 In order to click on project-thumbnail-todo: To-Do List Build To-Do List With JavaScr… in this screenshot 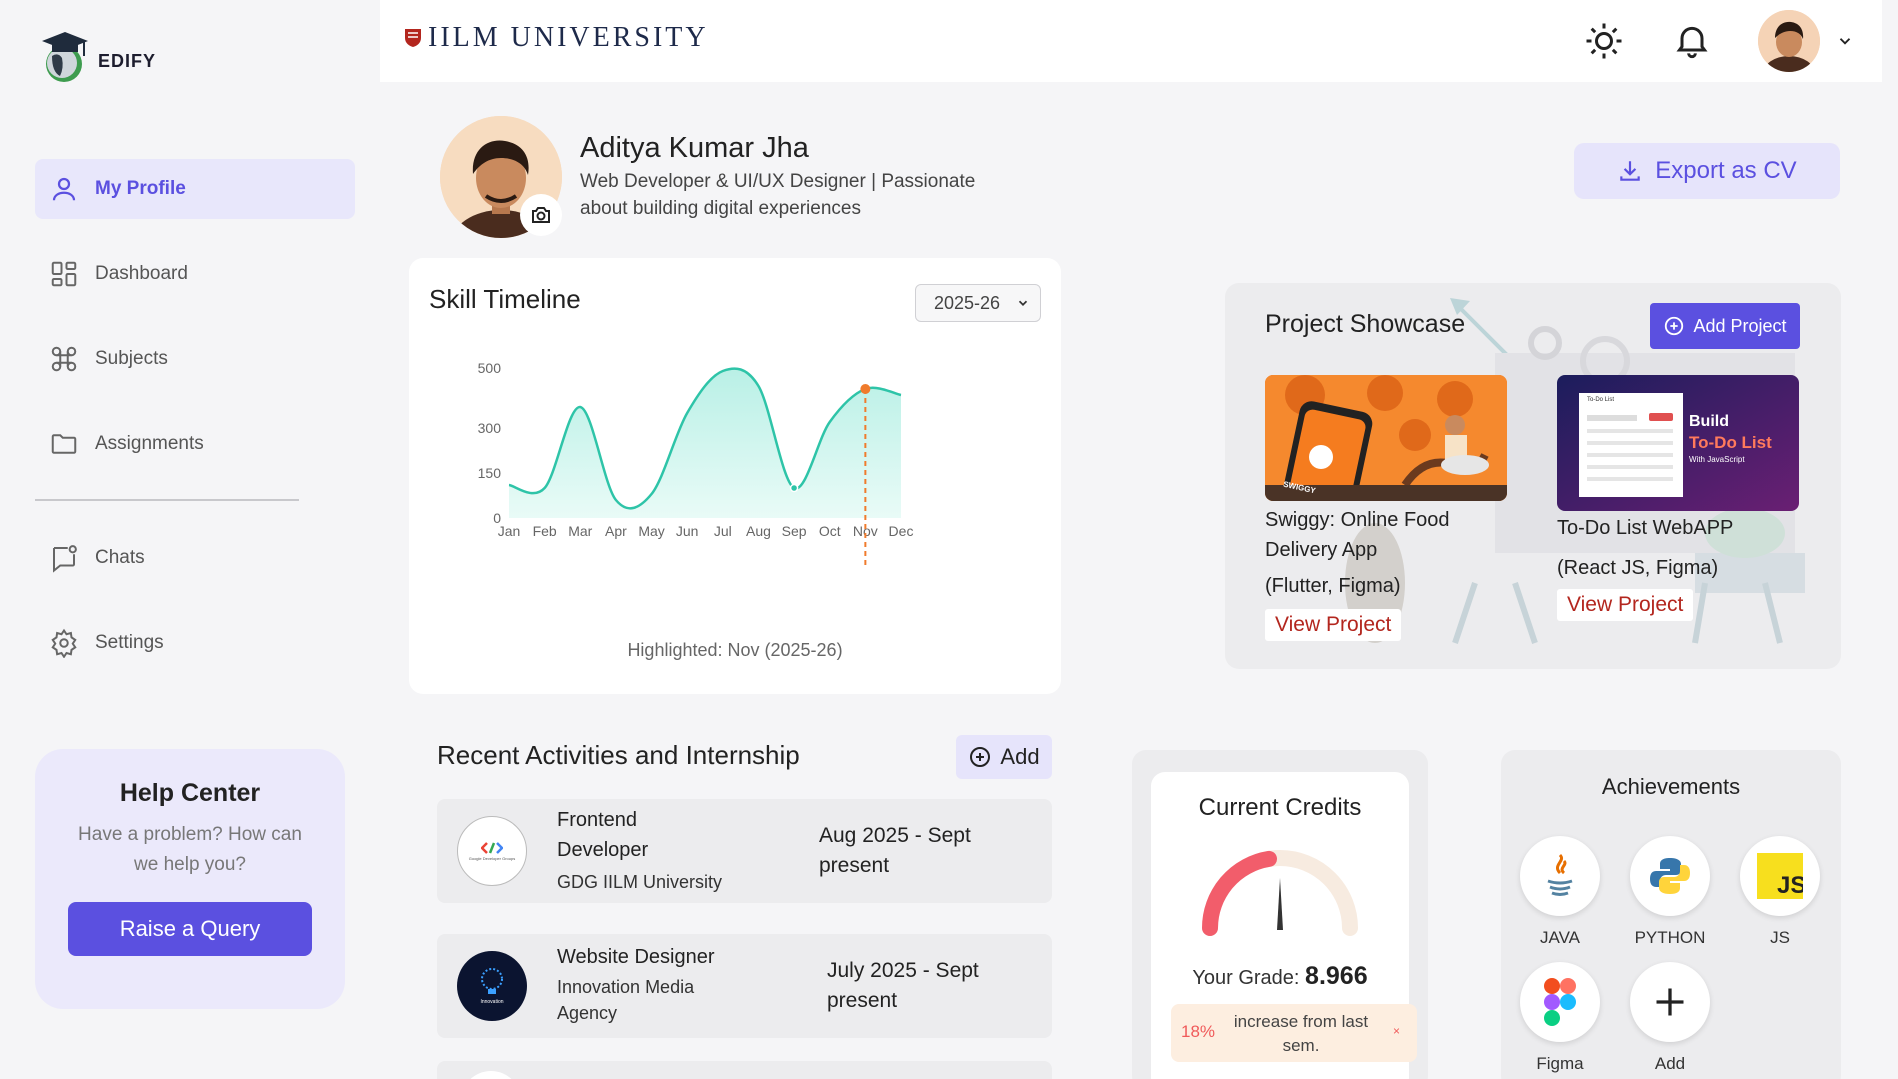, I will do `click(1678, 443)`.